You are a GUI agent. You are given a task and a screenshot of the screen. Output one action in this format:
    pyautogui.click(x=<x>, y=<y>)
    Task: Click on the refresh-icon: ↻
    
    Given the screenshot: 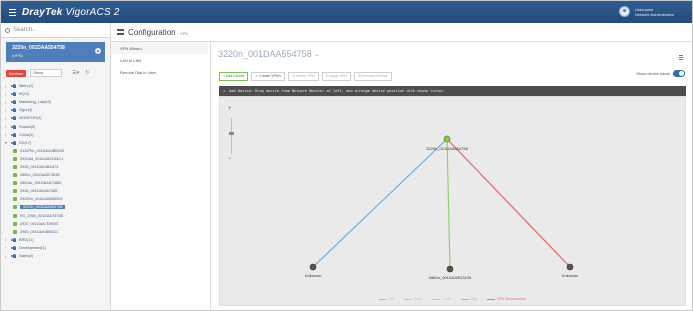 What is the action you would take?
    pyautogui.click(x=87, y=73)
    